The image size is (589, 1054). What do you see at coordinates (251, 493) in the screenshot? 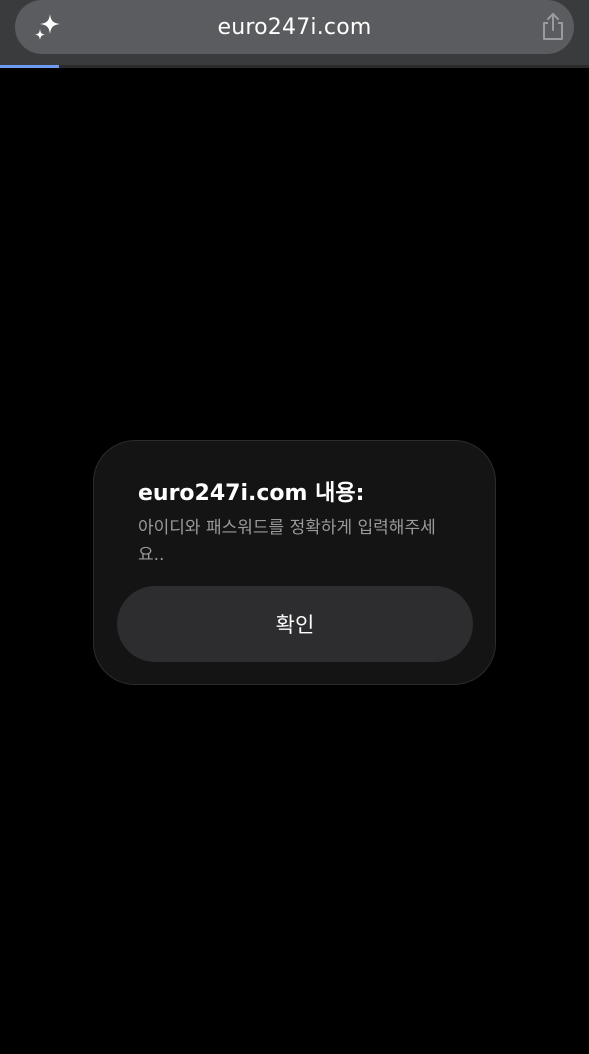
I see `dialog-title: euro247i.com 내용:` at bounding box center [251, 493].